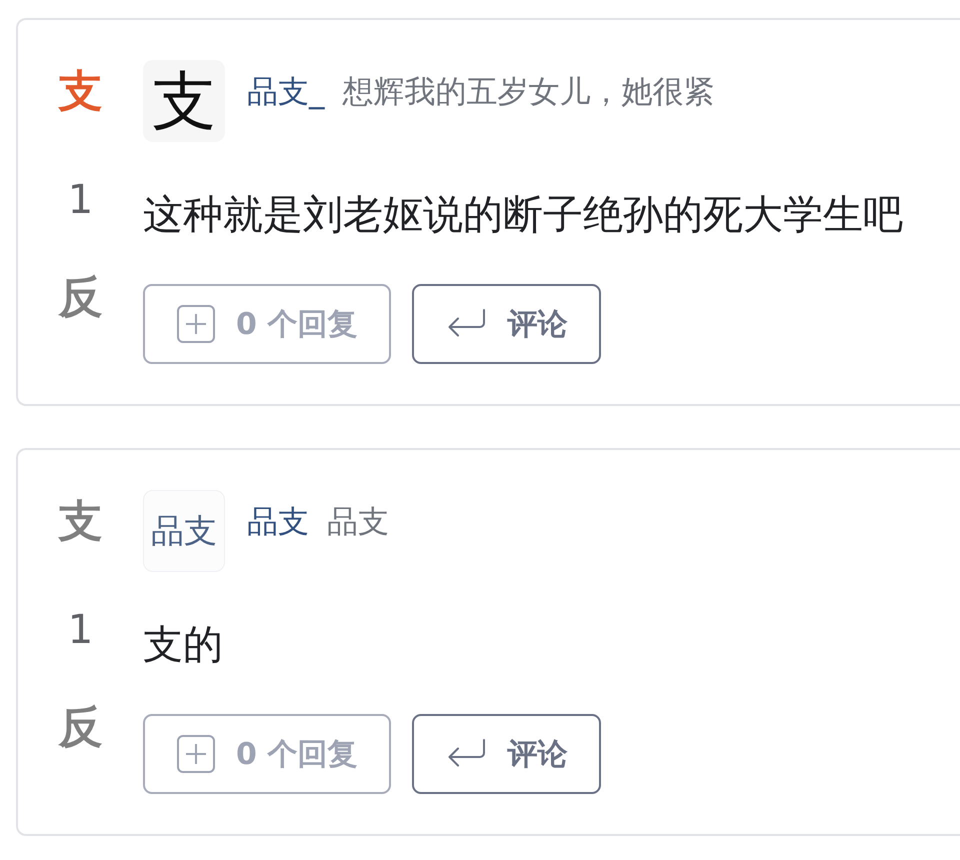 The image size is (960, 860). I want to click on user-avatar: 支, so click(184, 101).